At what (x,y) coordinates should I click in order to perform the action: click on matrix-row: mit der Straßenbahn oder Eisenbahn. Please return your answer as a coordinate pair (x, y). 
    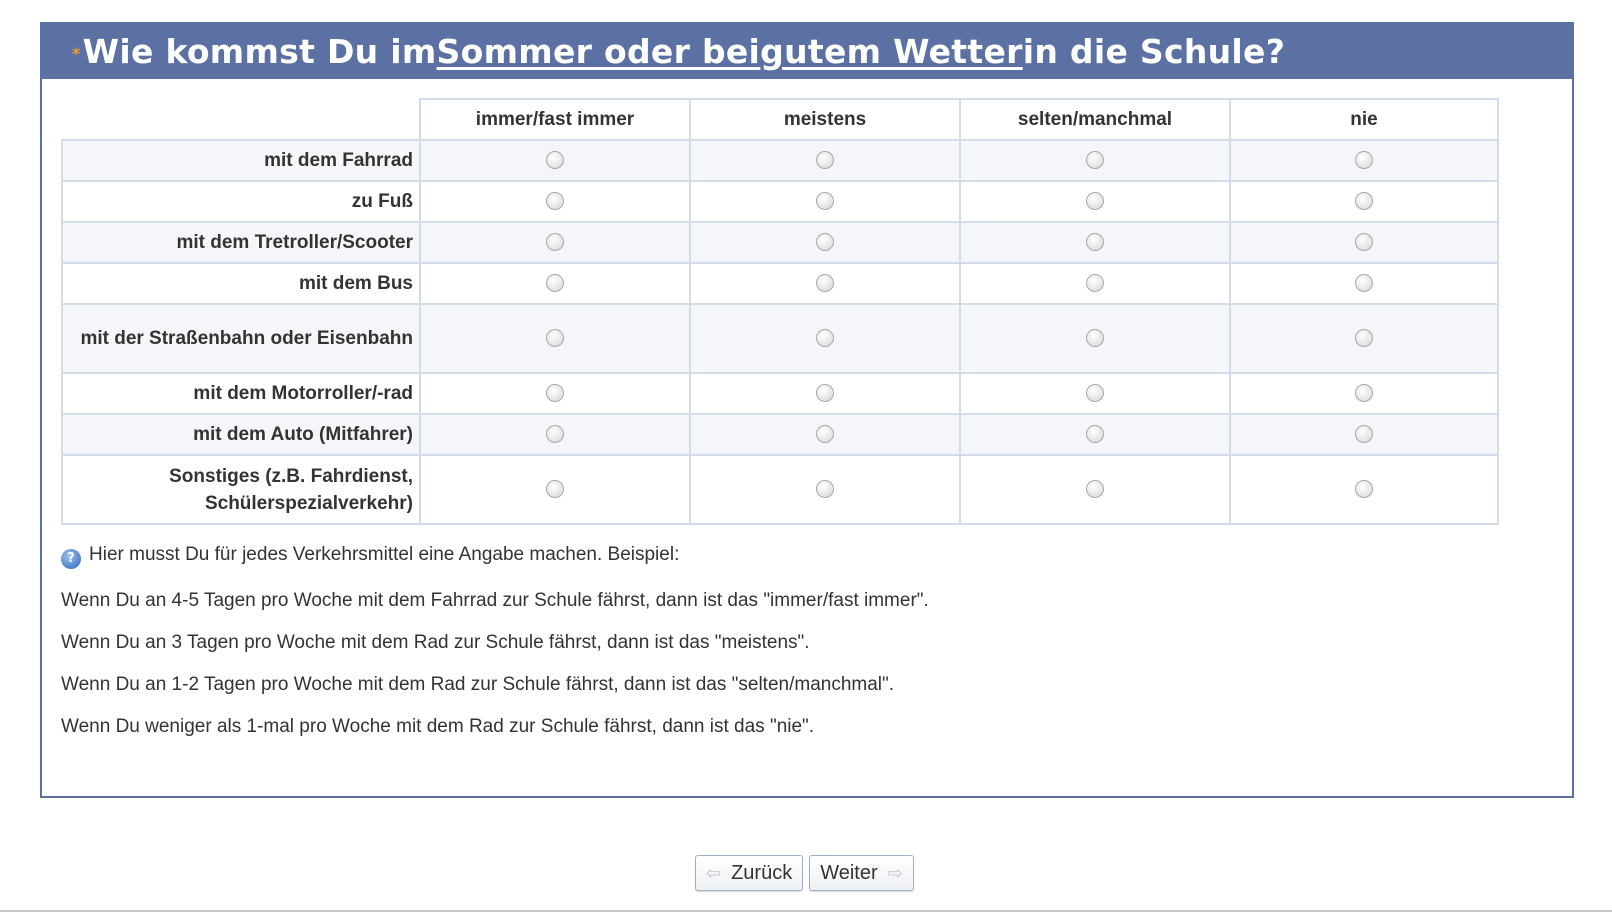
    Looking at the image, I should click on (780, 338).